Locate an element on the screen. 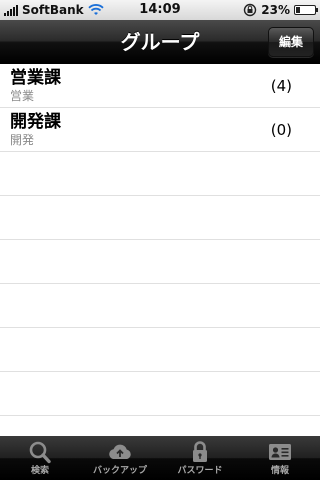 The width and height of the screenshot is (320, 480). tab-label: 情報 is located at coordinates (279, 471).